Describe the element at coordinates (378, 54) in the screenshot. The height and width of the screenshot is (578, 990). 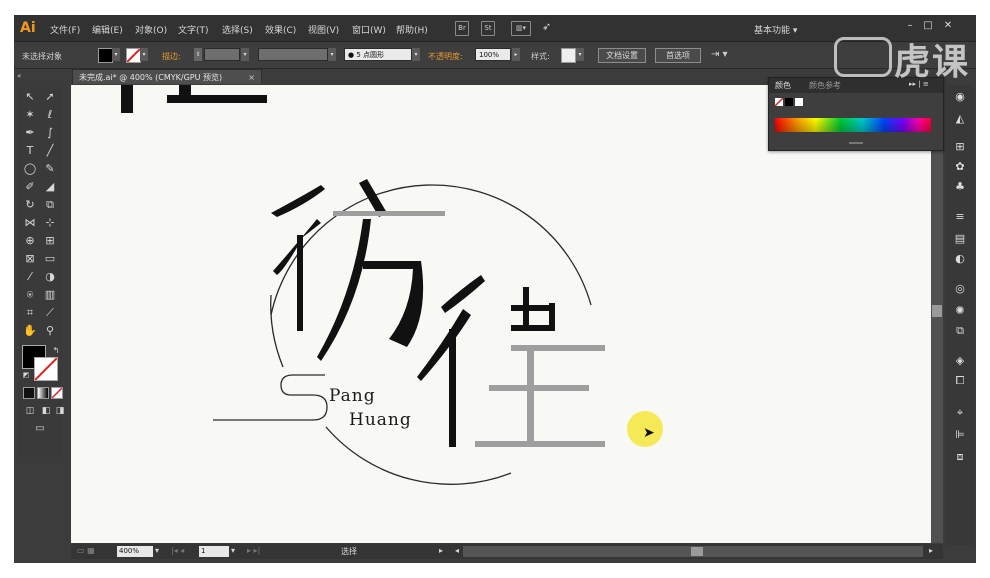
I see `brush-definition-field: ● 5 点圆形` at that location.